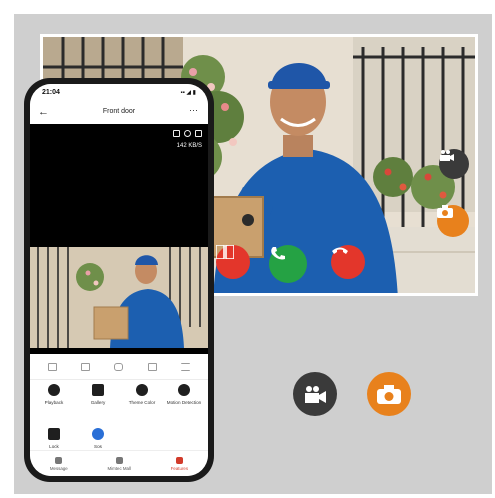 The height and width of the screenshot is (498, 495). I want to click on message-icon, so click(59, 460).